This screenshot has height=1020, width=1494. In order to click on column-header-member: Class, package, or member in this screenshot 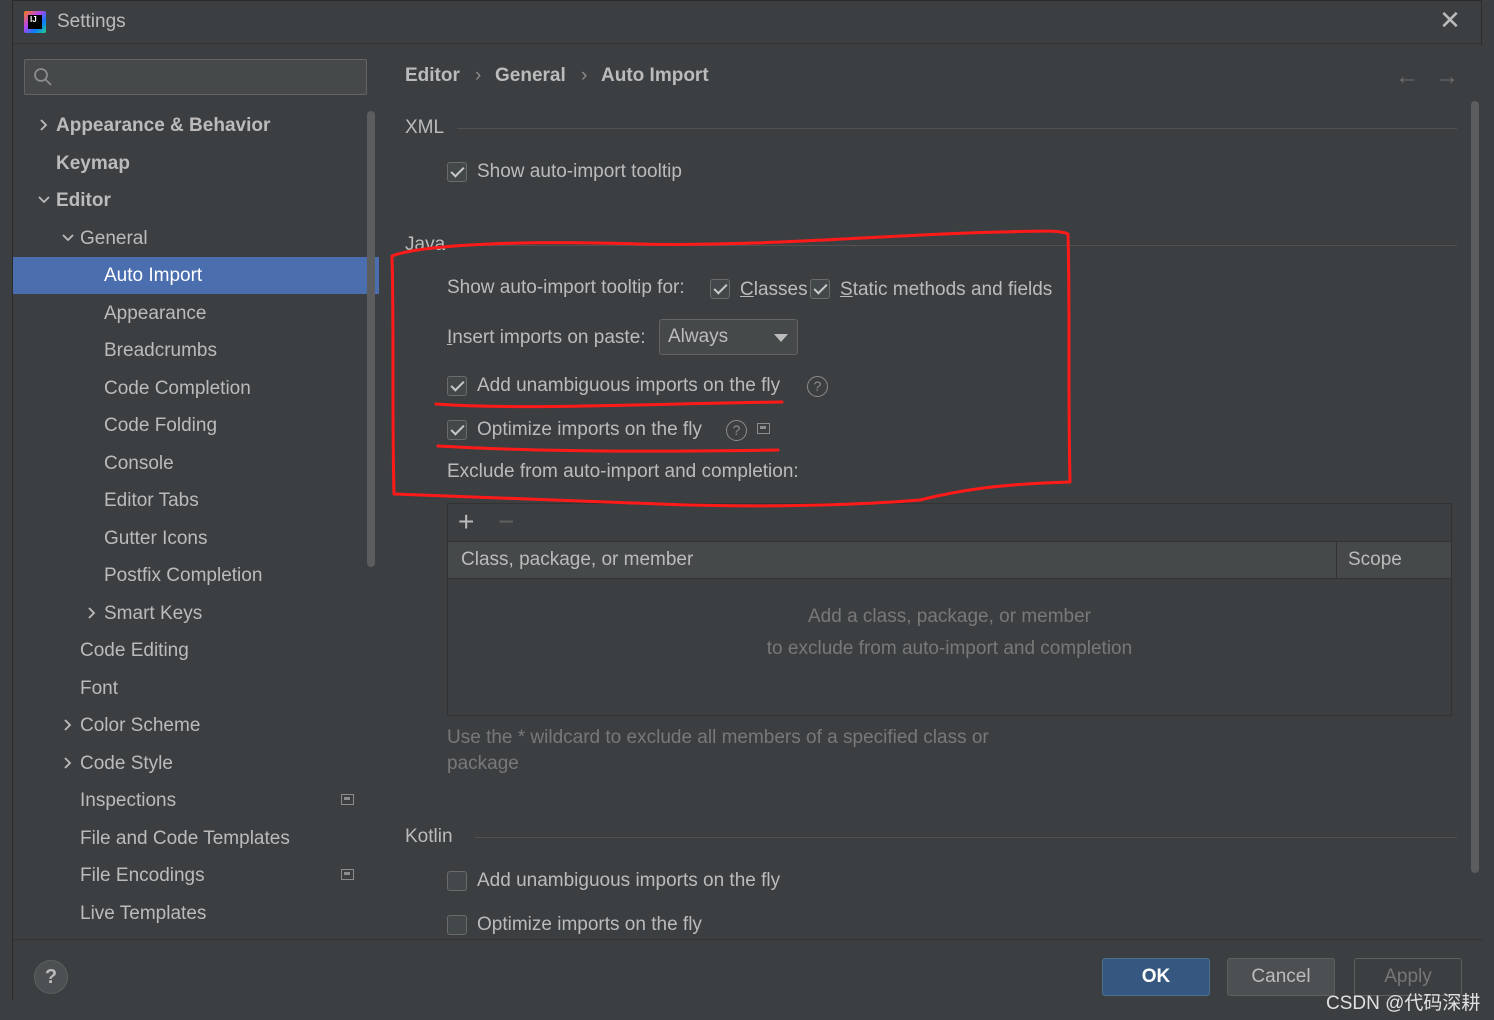, I will do `click(577, 560)`.